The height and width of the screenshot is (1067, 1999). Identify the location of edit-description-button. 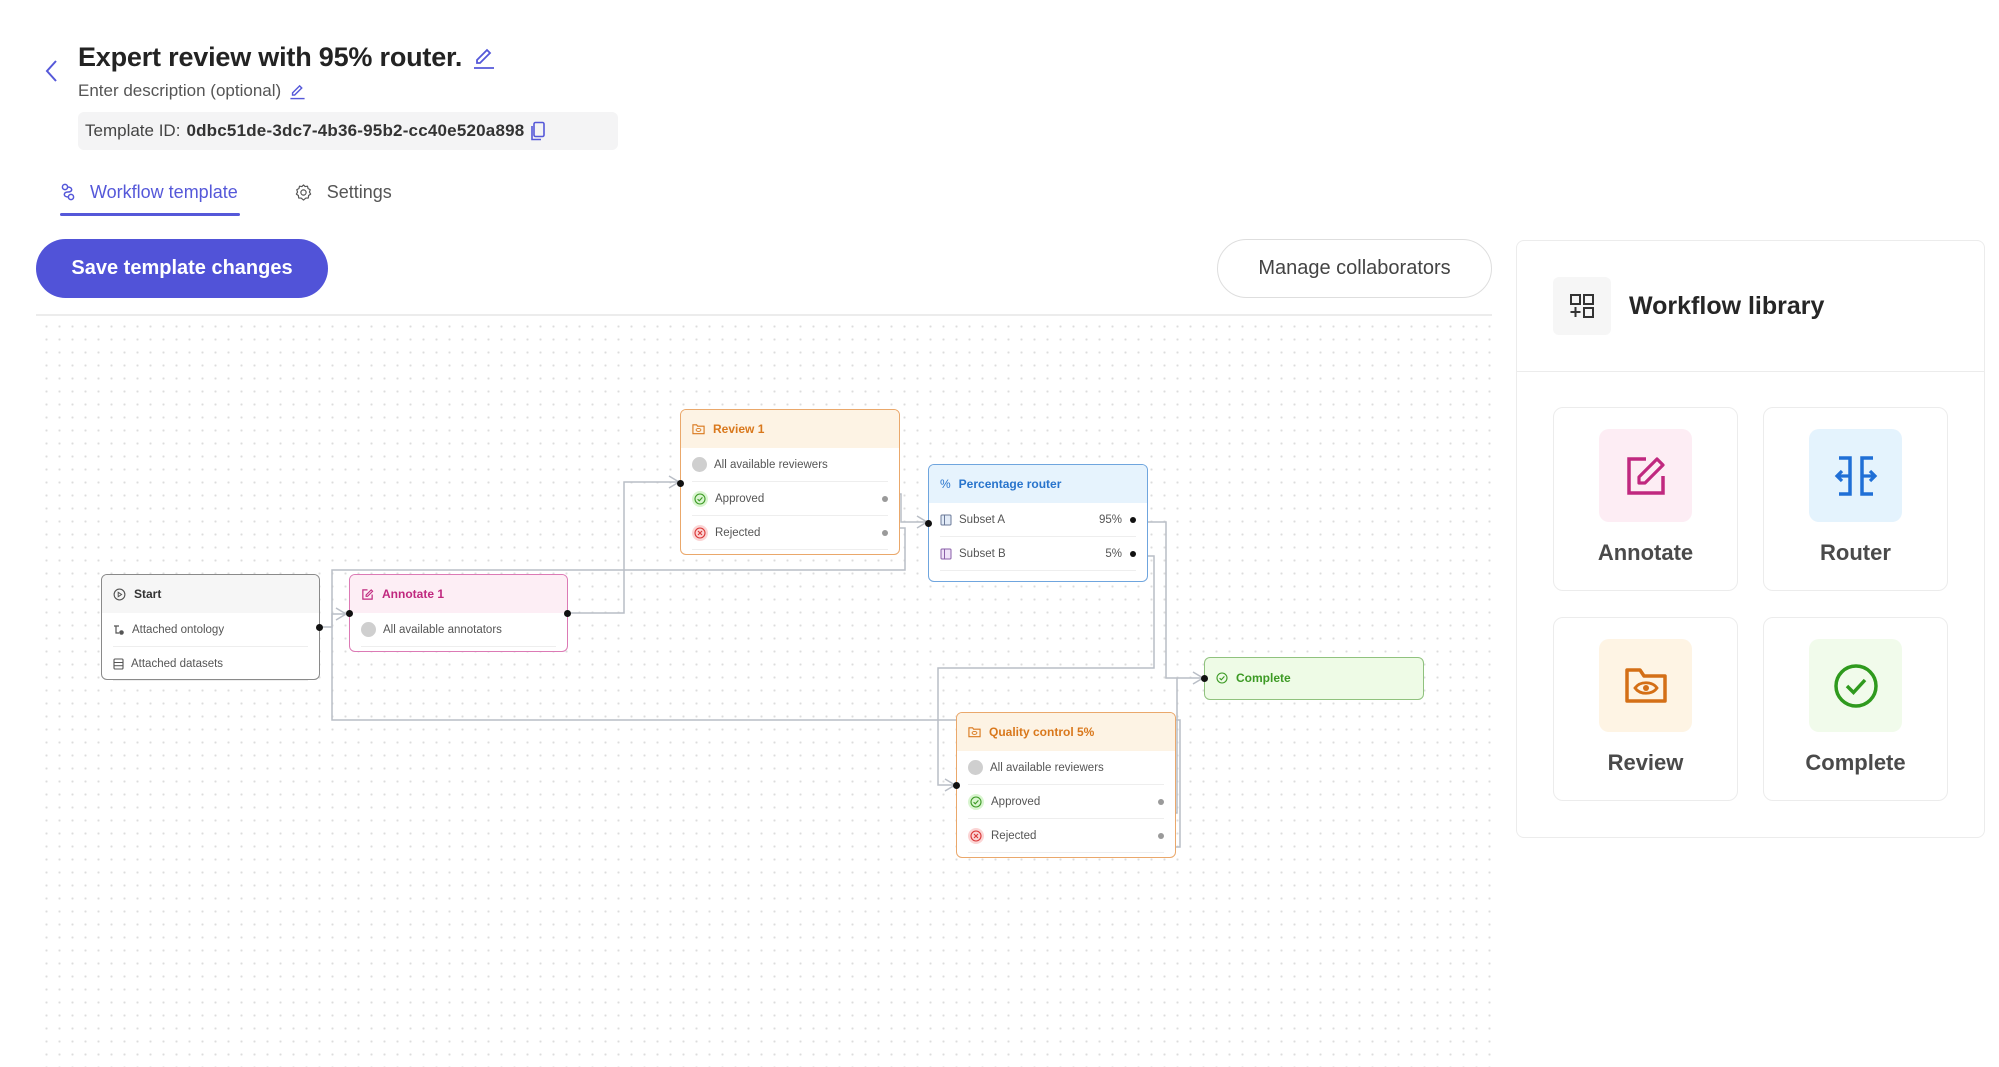
(297, 91).